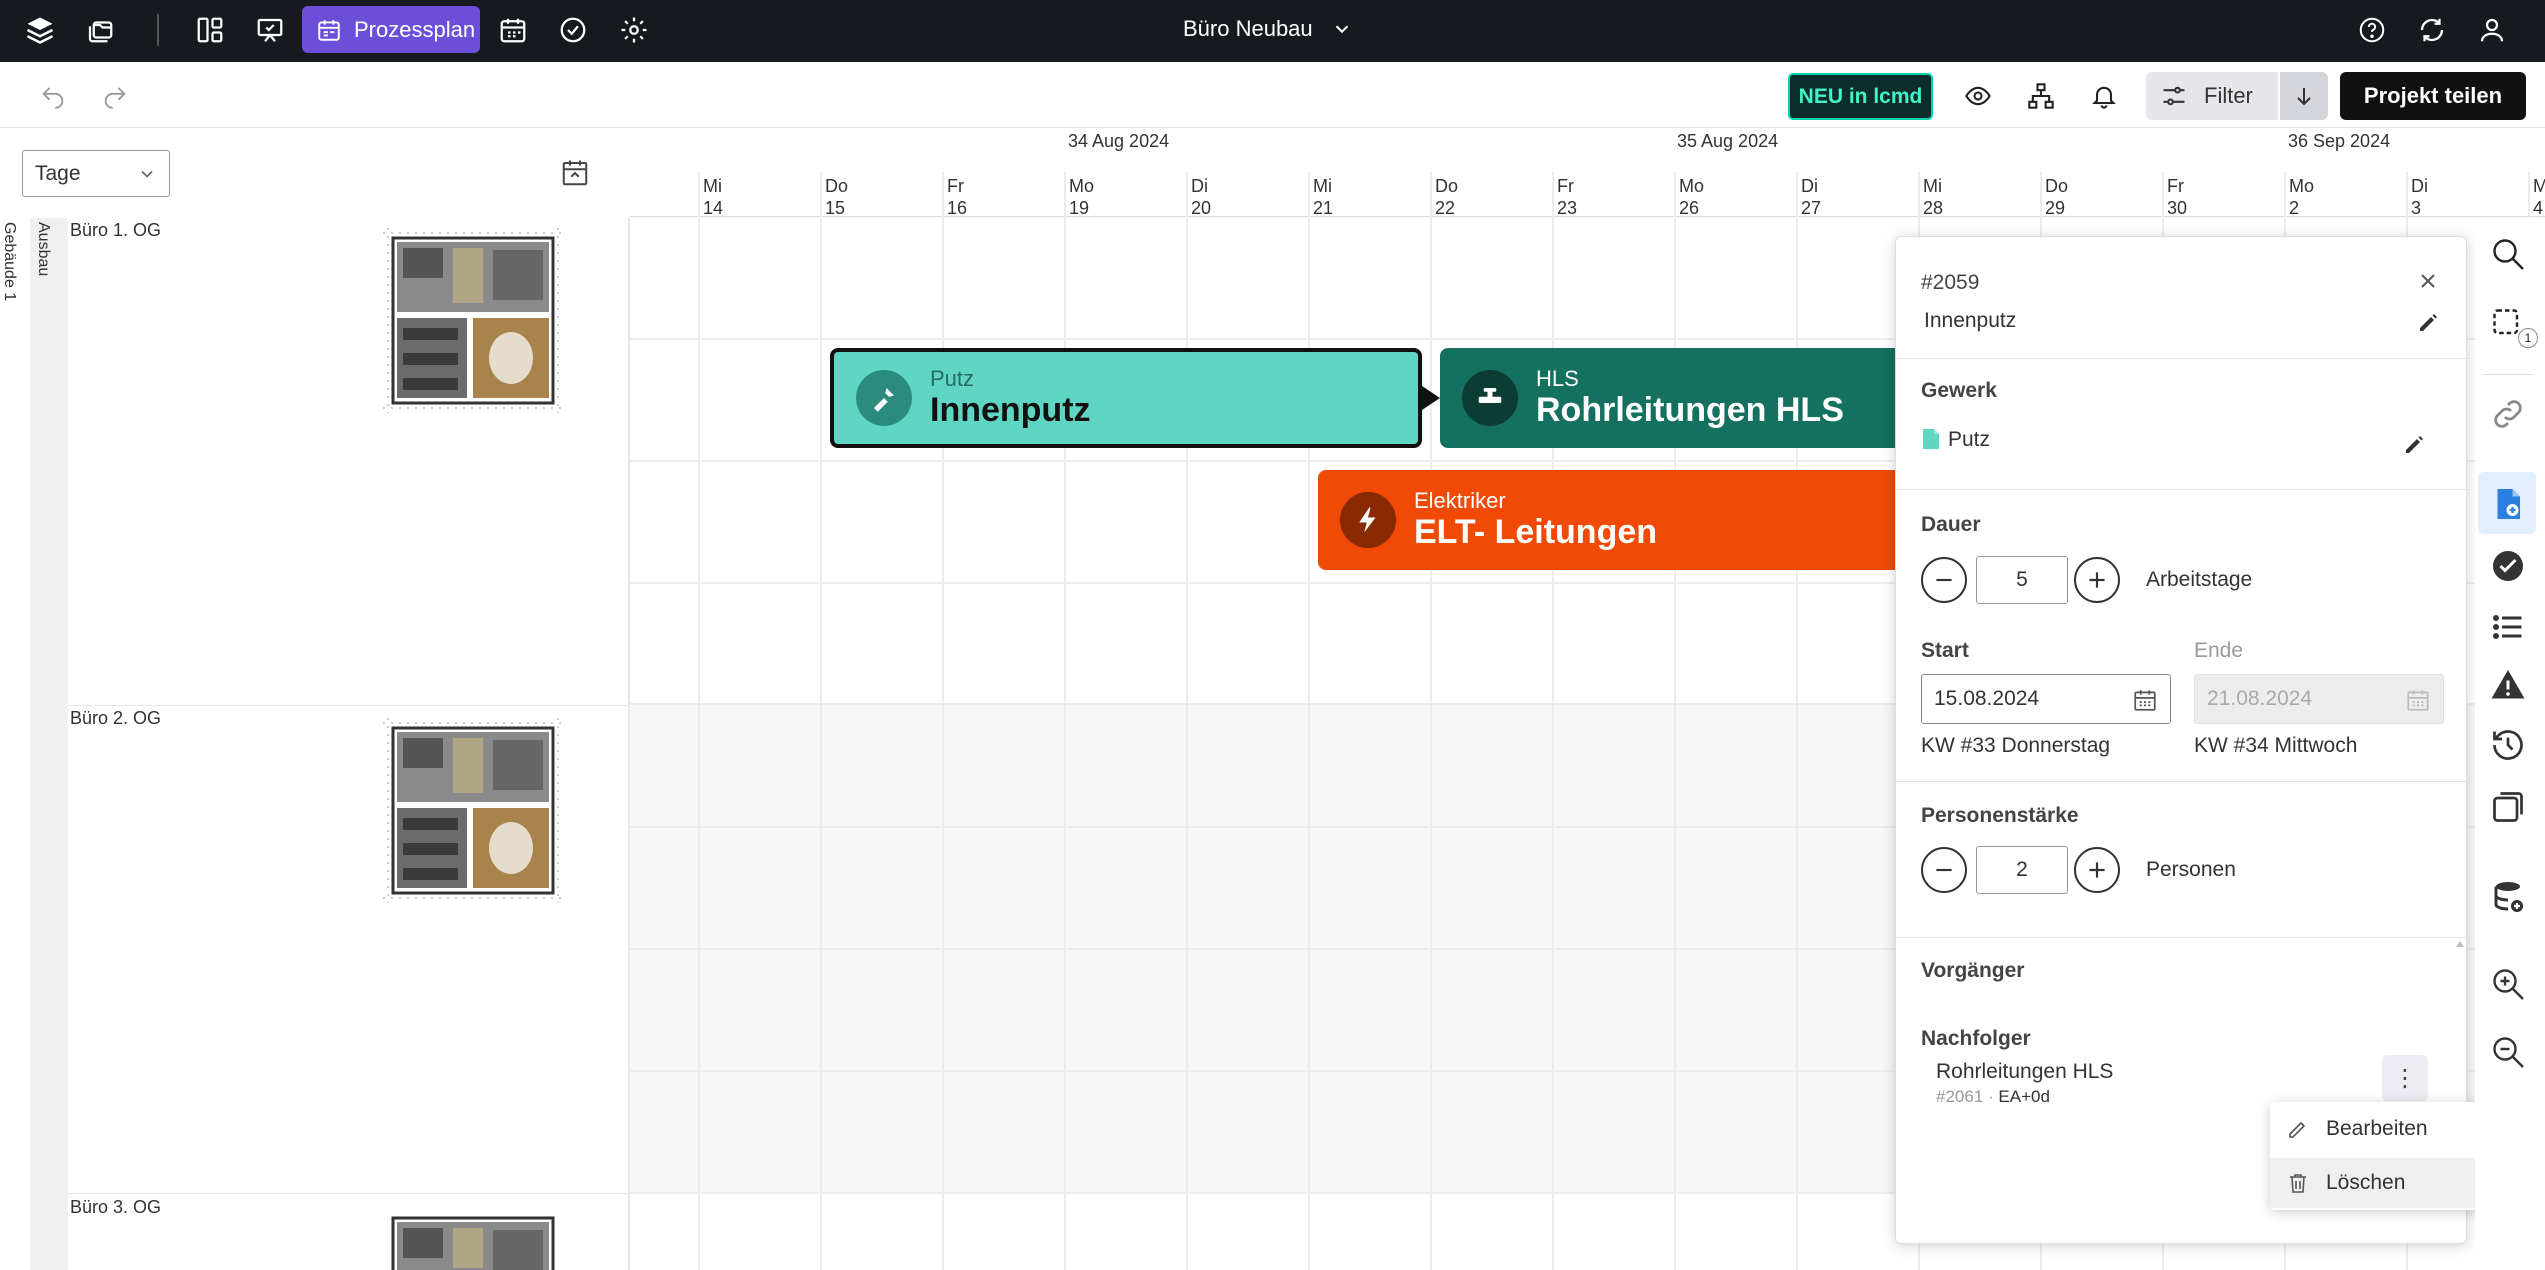 The height and width of the screenshot is (1270, 2545). What do you see at coordinates (1268, 29) in the screenshot?
I see `project-selector: Büro Neubau` at bounding box center [1268, 29].